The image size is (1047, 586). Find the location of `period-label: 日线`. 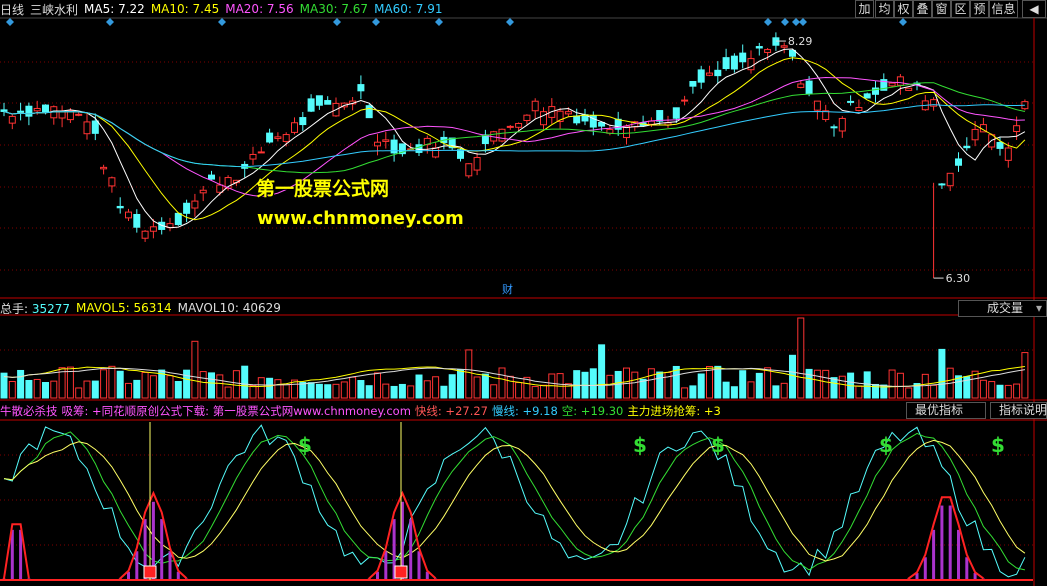

period-label: 日线 is located at coordinates (12, 9).